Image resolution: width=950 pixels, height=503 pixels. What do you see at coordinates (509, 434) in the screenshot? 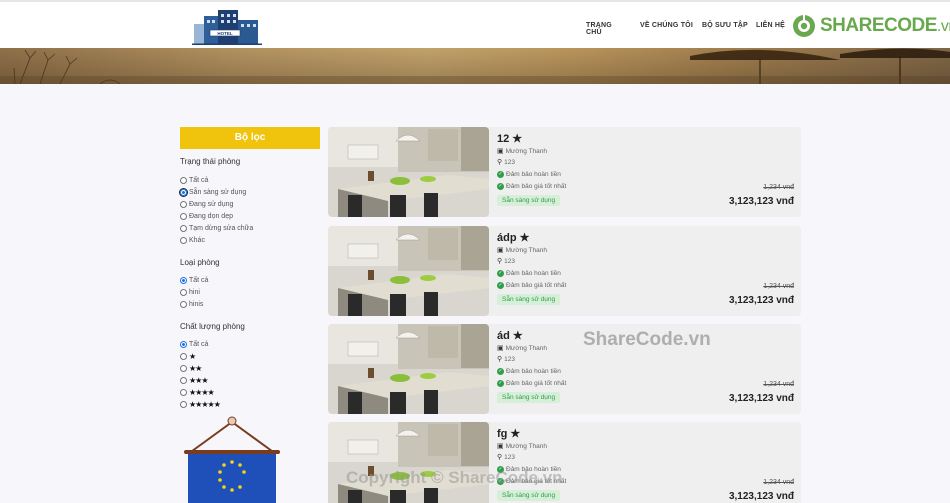
I see `room-name: fg ★` at bounding box center [509, 434].